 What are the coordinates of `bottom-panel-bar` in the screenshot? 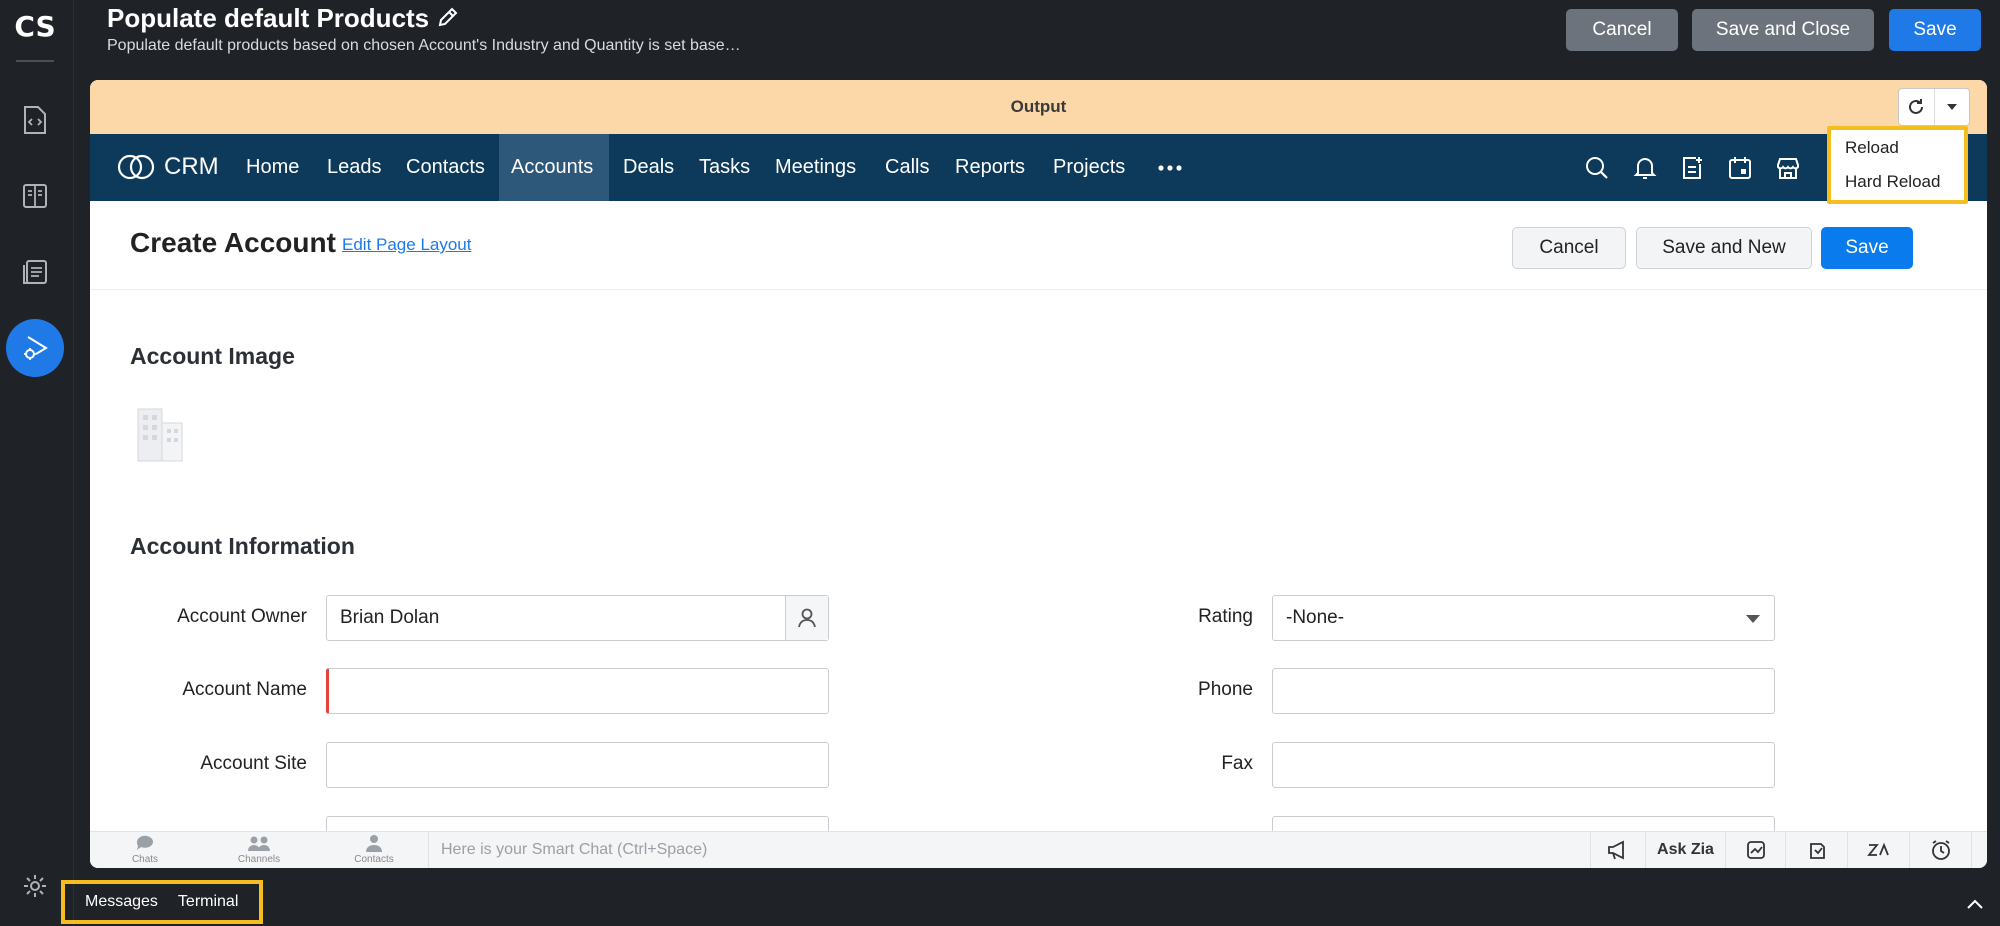 It's located at (1037, 904).